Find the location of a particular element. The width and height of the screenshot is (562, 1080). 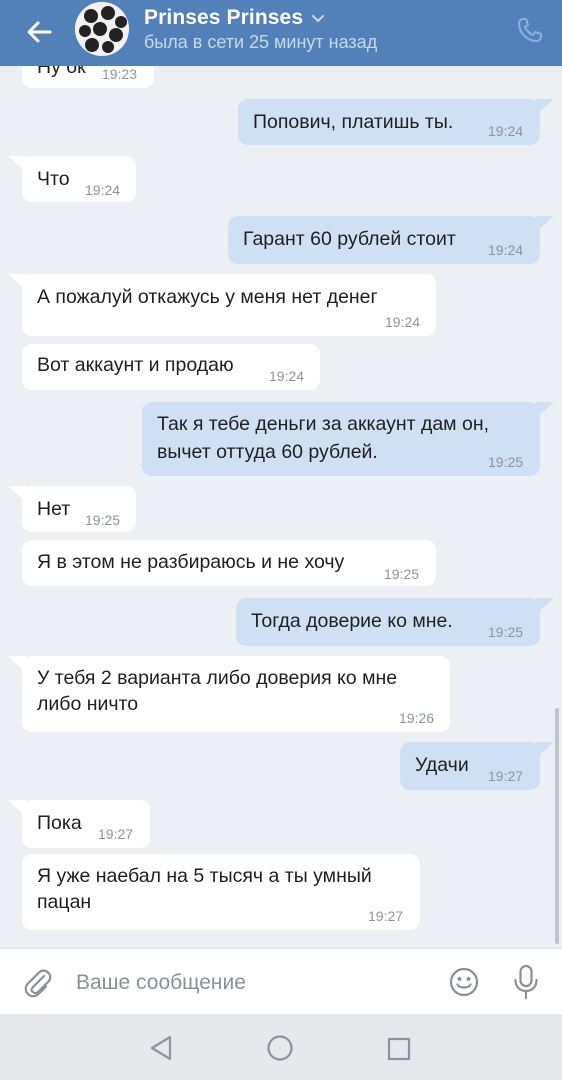

system-navigation-bar is located at coordinates (281, 1047).